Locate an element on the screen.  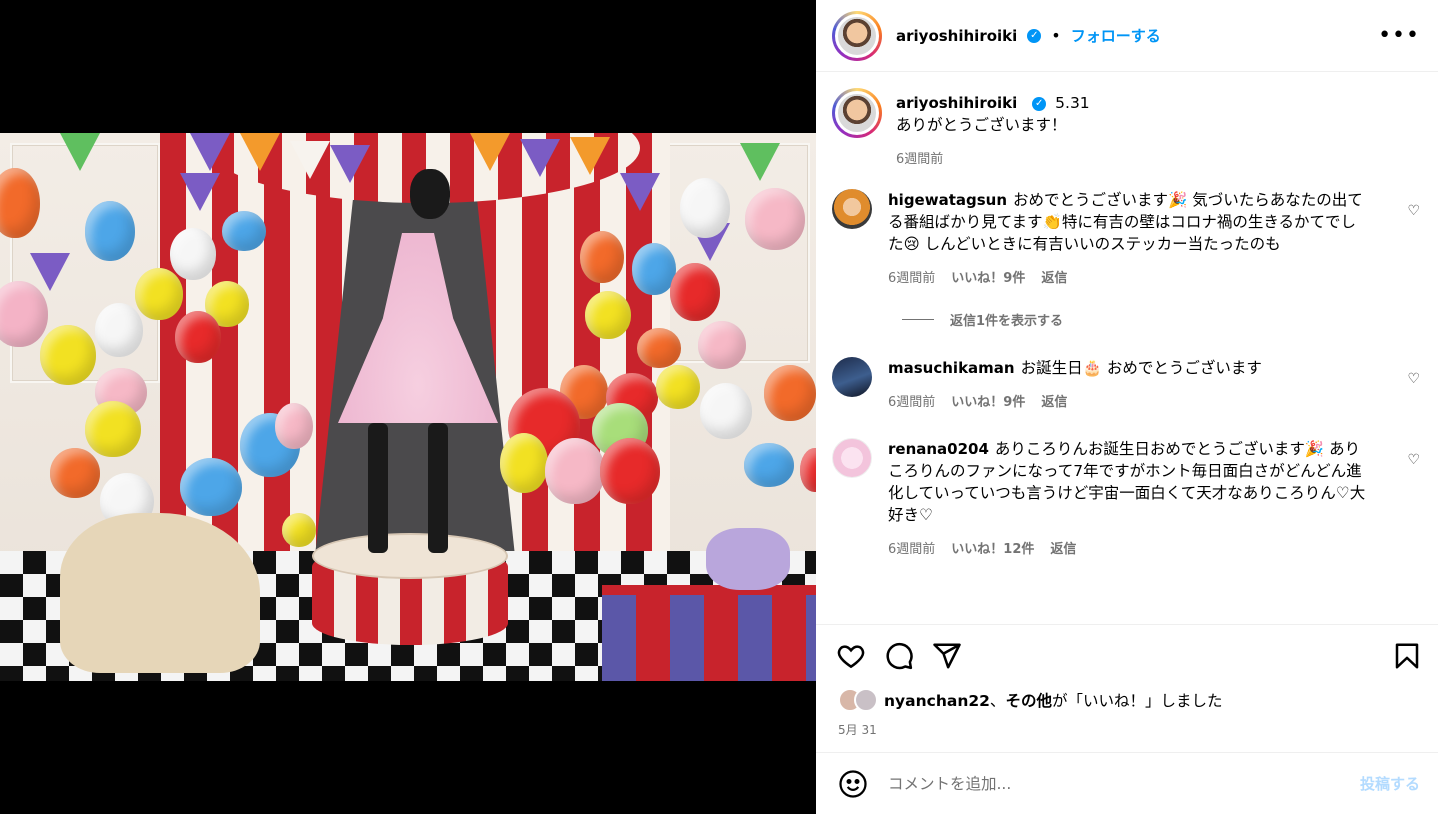
boot-left is located at coordinates (378, 488).